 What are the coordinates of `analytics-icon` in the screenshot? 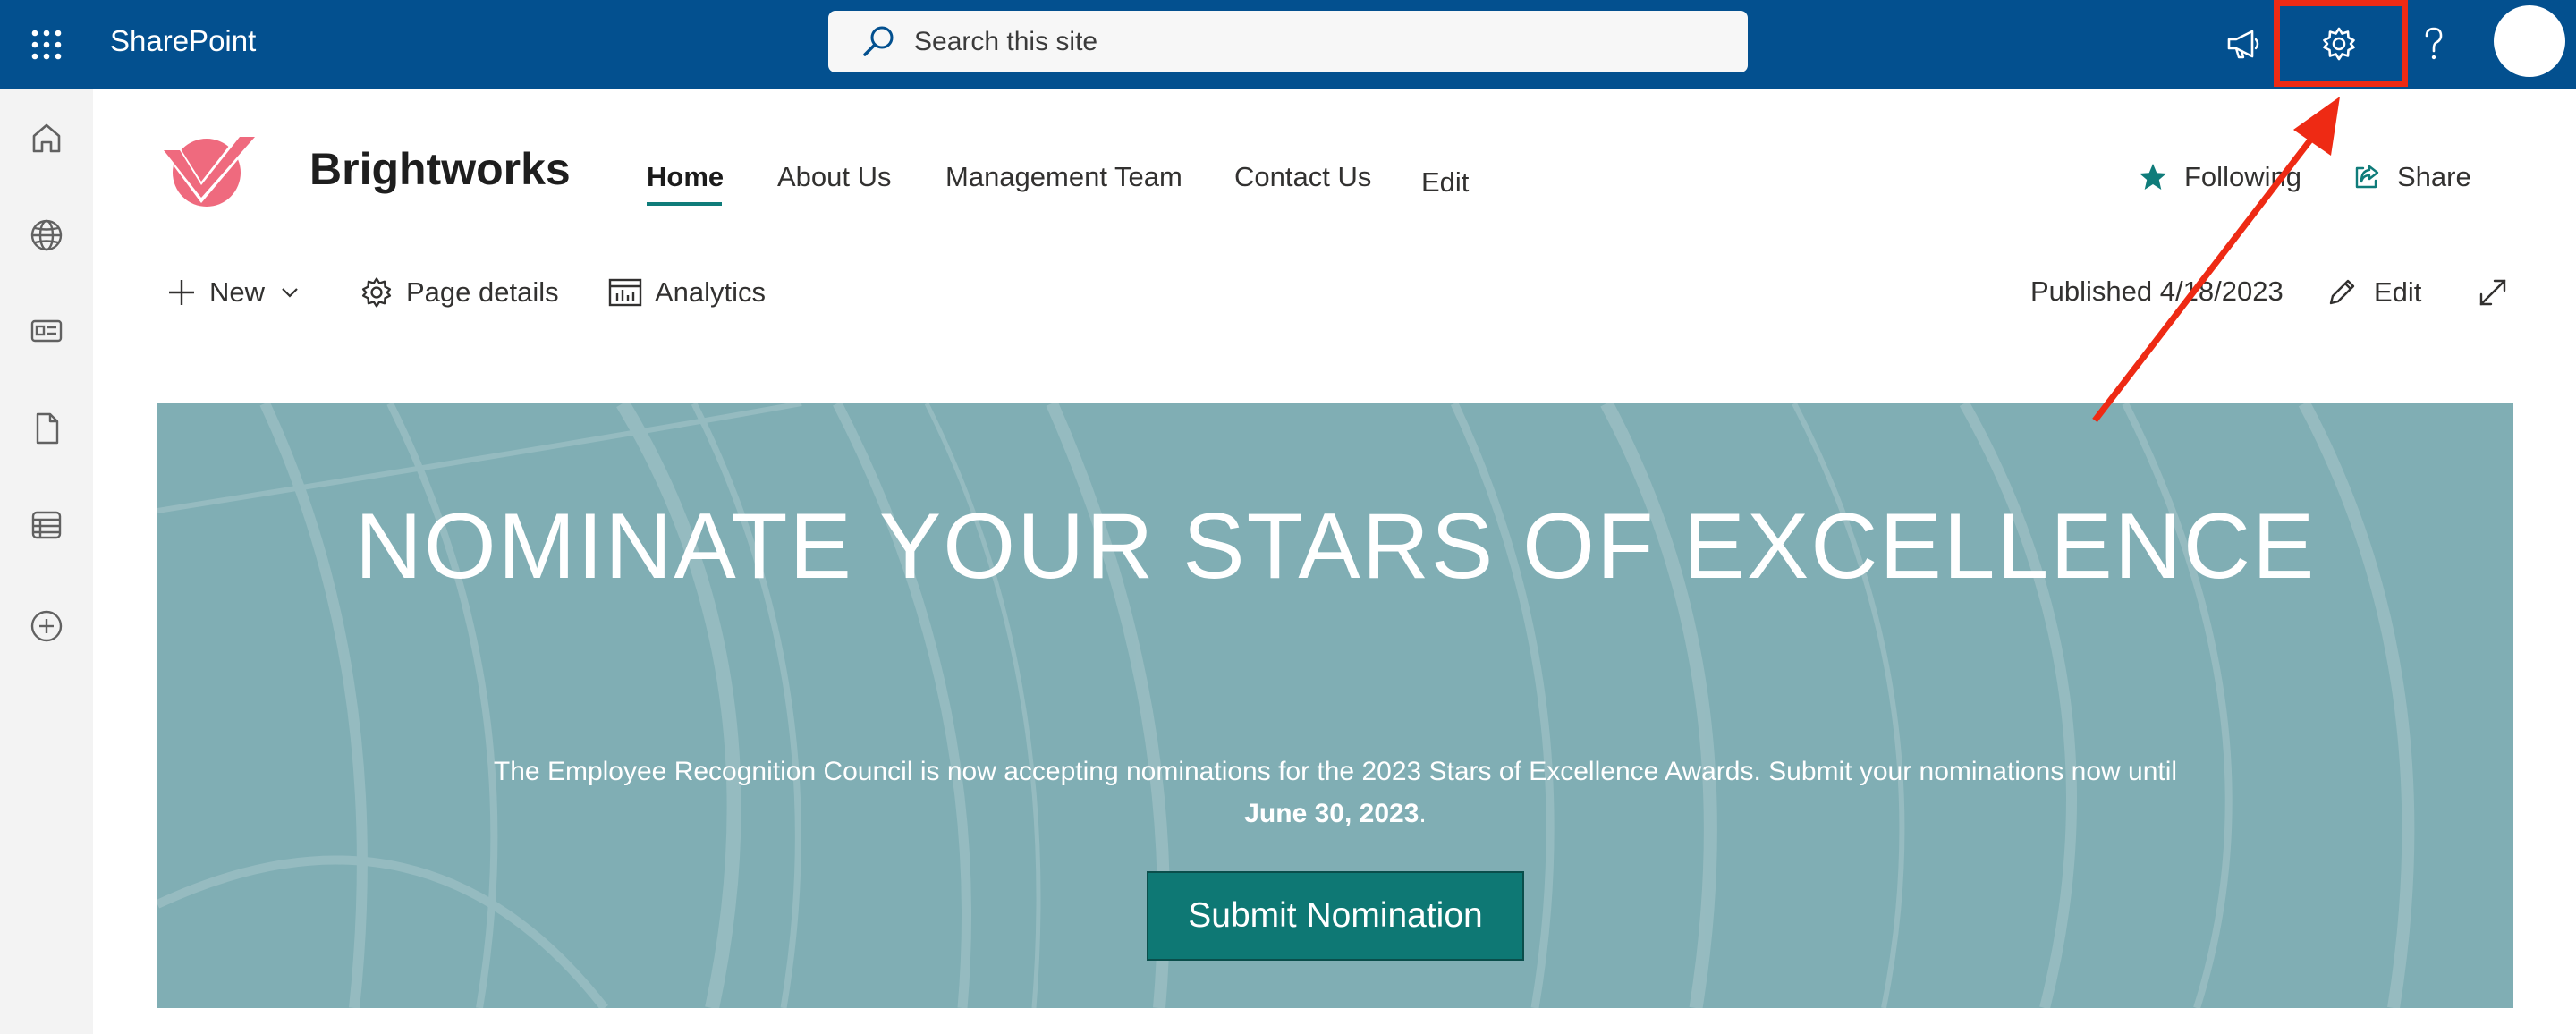 It's located at (631, 292).